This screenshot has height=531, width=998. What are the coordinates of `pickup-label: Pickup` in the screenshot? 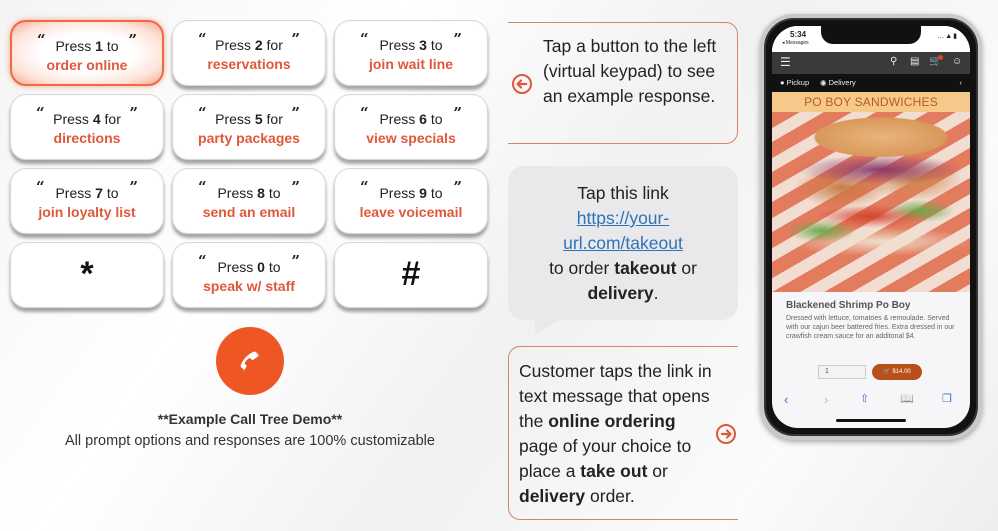 It's located at (798, 82).